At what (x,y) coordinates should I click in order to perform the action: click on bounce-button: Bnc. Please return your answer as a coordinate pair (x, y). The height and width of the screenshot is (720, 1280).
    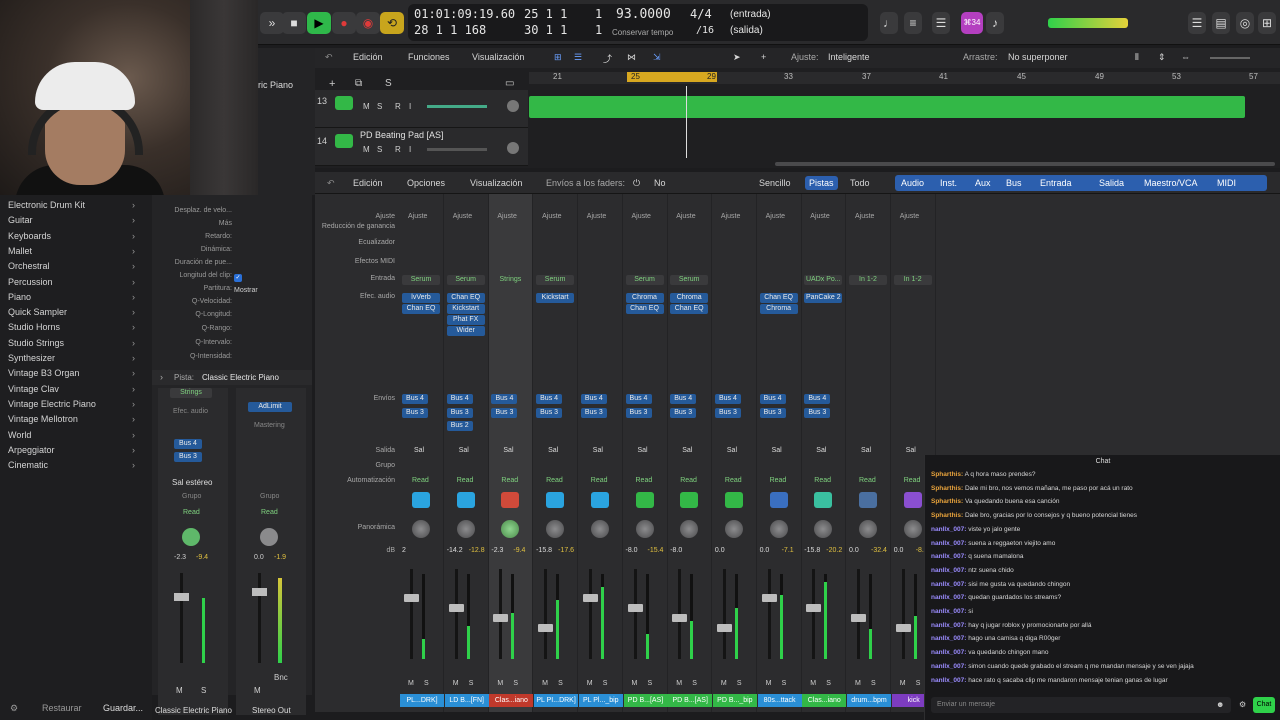
    Looking at the image, I should click on (281, 677).